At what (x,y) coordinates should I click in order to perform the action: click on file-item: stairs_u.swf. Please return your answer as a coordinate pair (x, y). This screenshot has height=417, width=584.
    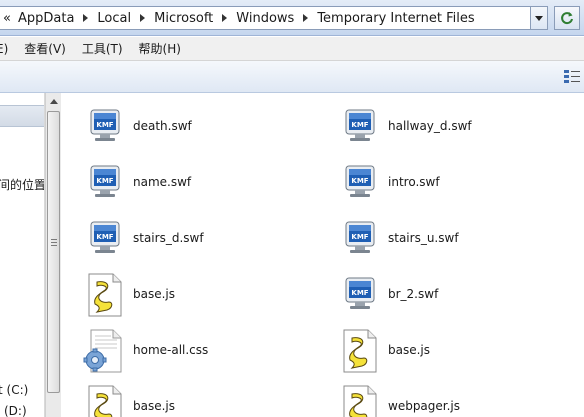
    Looking at the image, I should click on (398, 238).